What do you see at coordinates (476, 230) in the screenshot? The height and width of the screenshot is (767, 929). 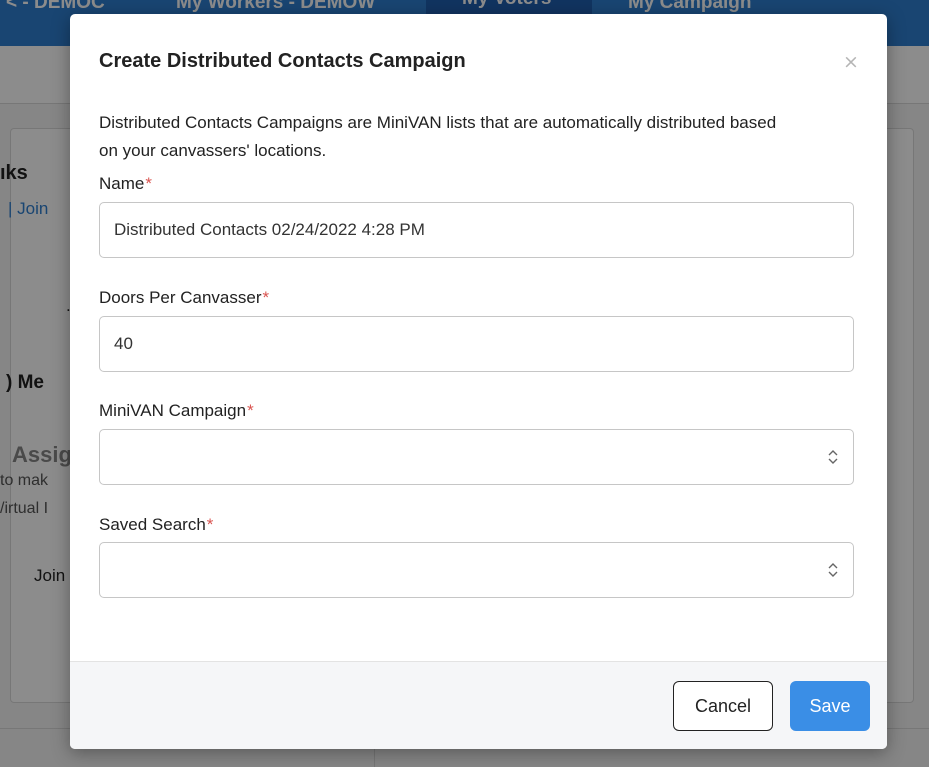 I see `name-input` at bounding box center [476, 230].